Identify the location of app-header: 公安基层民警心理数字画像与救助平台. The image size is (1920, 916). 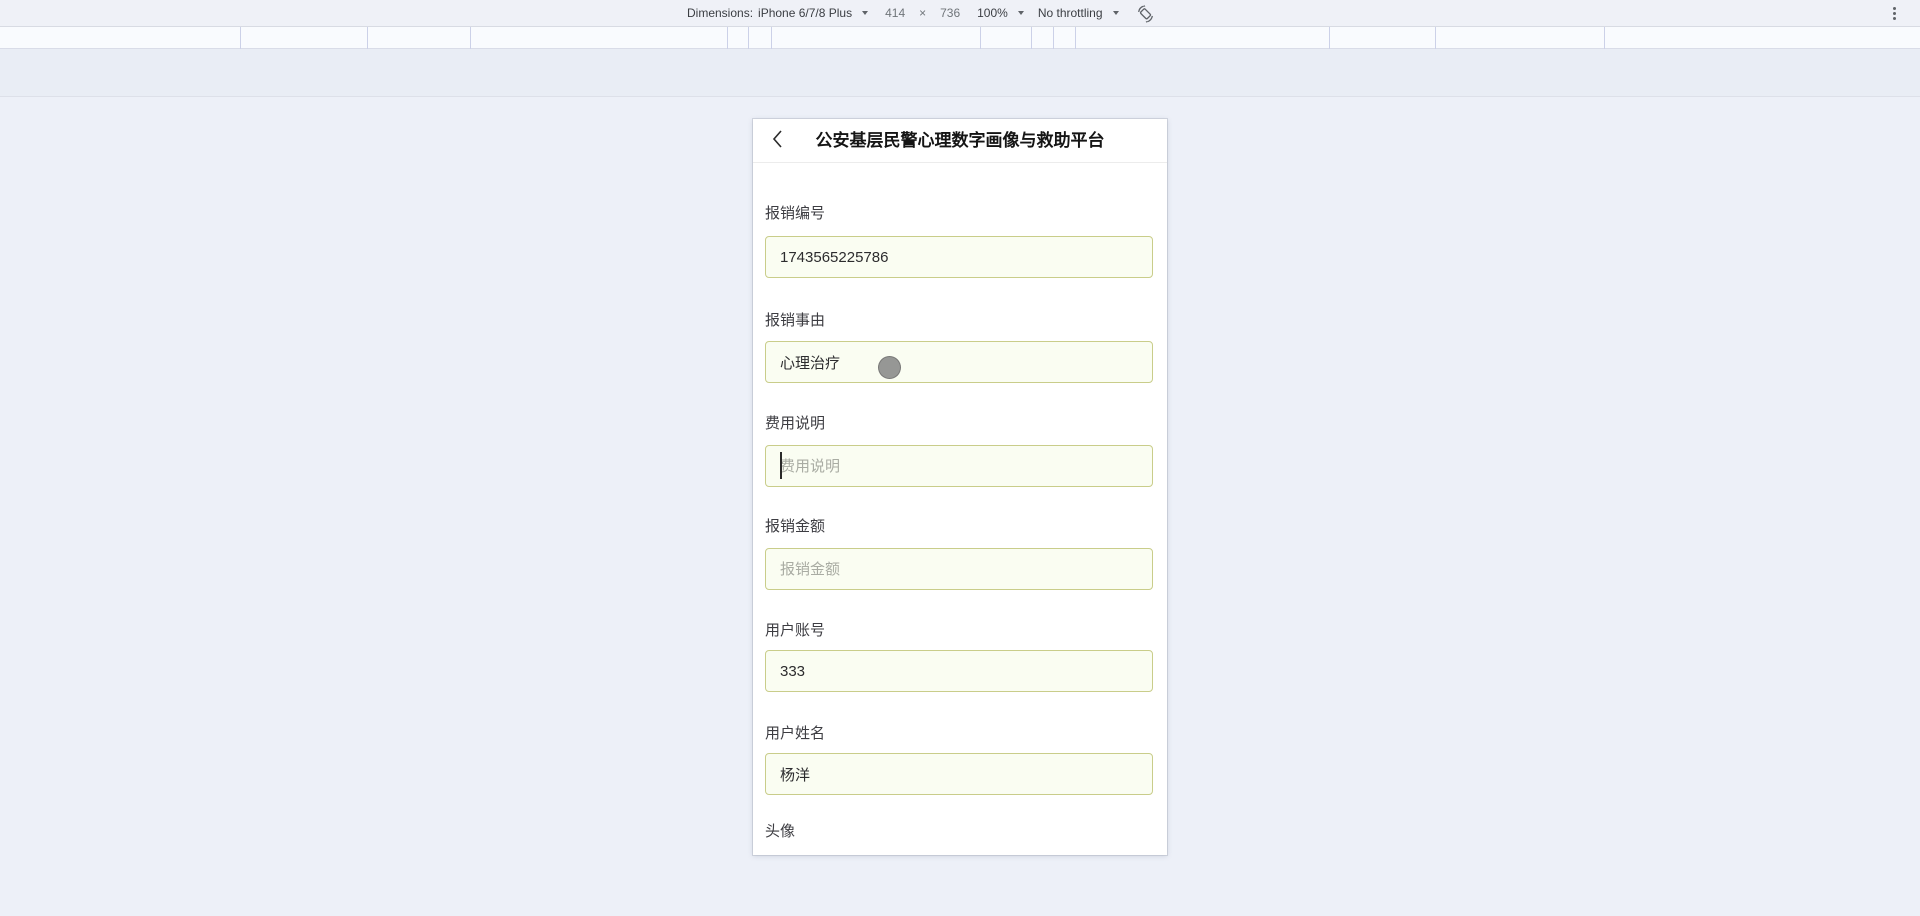
(960, 141).